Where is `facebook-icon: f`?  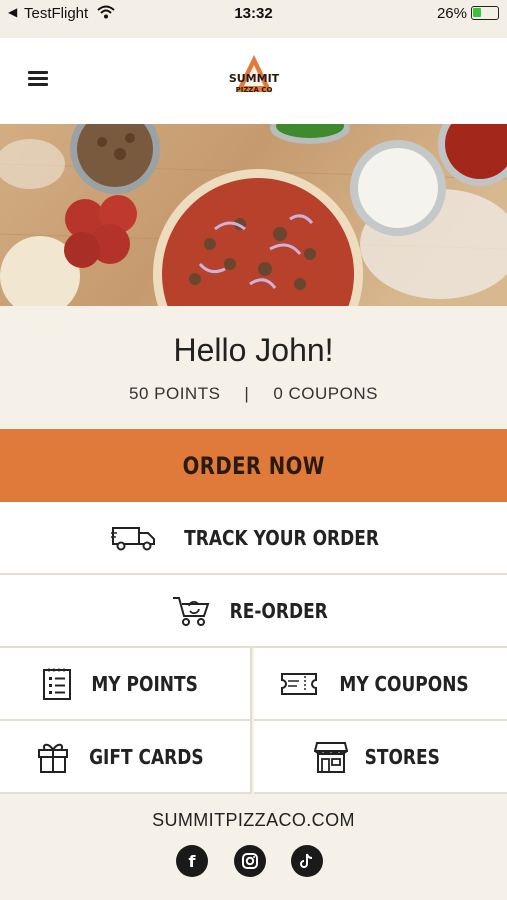 facebook-icon: f is located at coordinates (192, 861).